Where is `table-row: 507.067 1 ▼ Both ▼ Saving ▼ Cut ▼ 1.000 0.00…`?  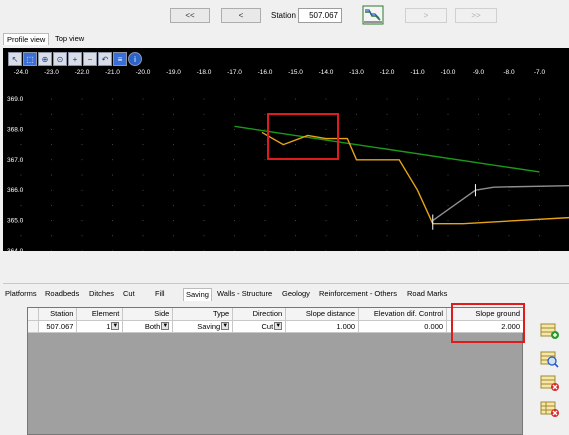
table-row: 507.067 1 ▼ Both ▼ Saving ▼ Cut ▼ 1.000 0.00… is located at coordinates (276, 326).